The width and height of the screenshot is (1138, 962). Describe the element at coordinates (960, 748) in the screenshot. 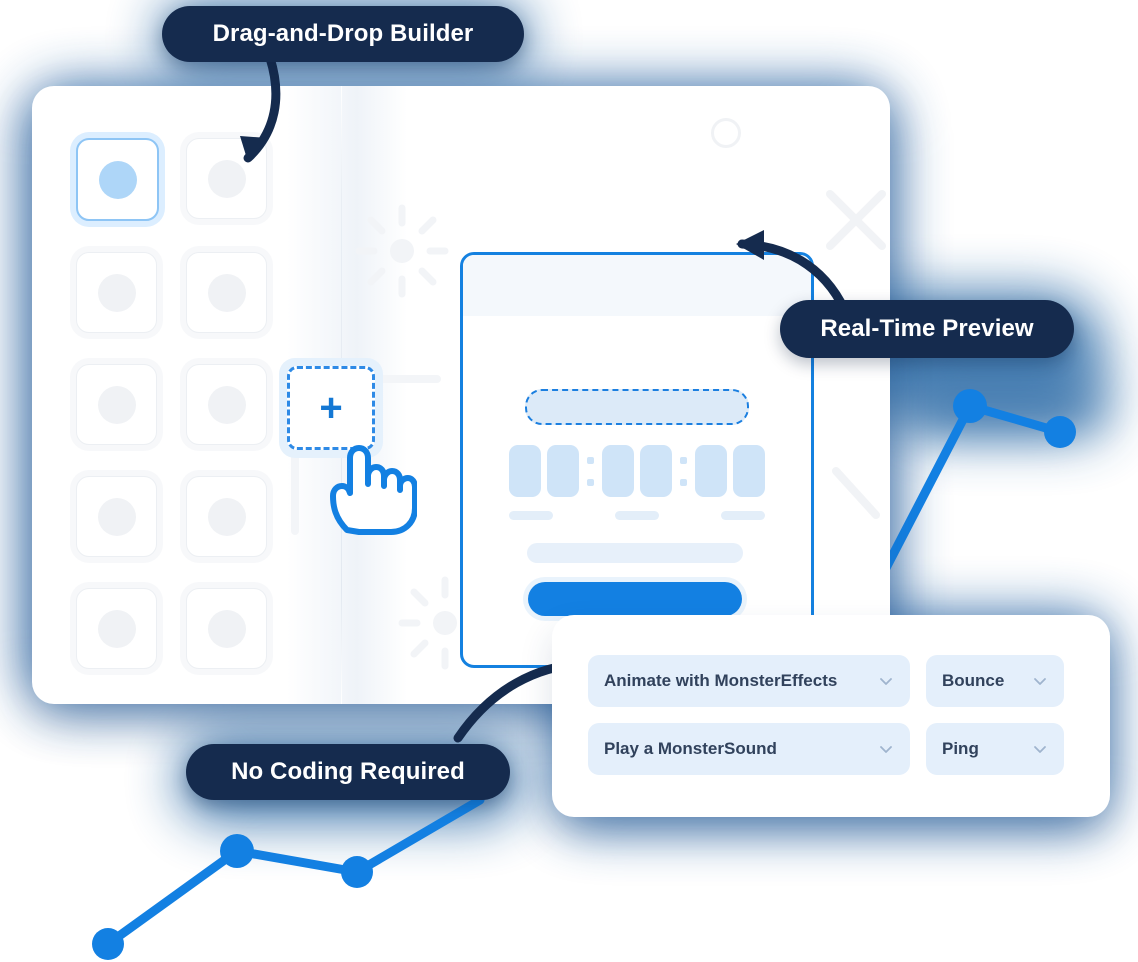

I see `action-value-label: Ping` at that location.